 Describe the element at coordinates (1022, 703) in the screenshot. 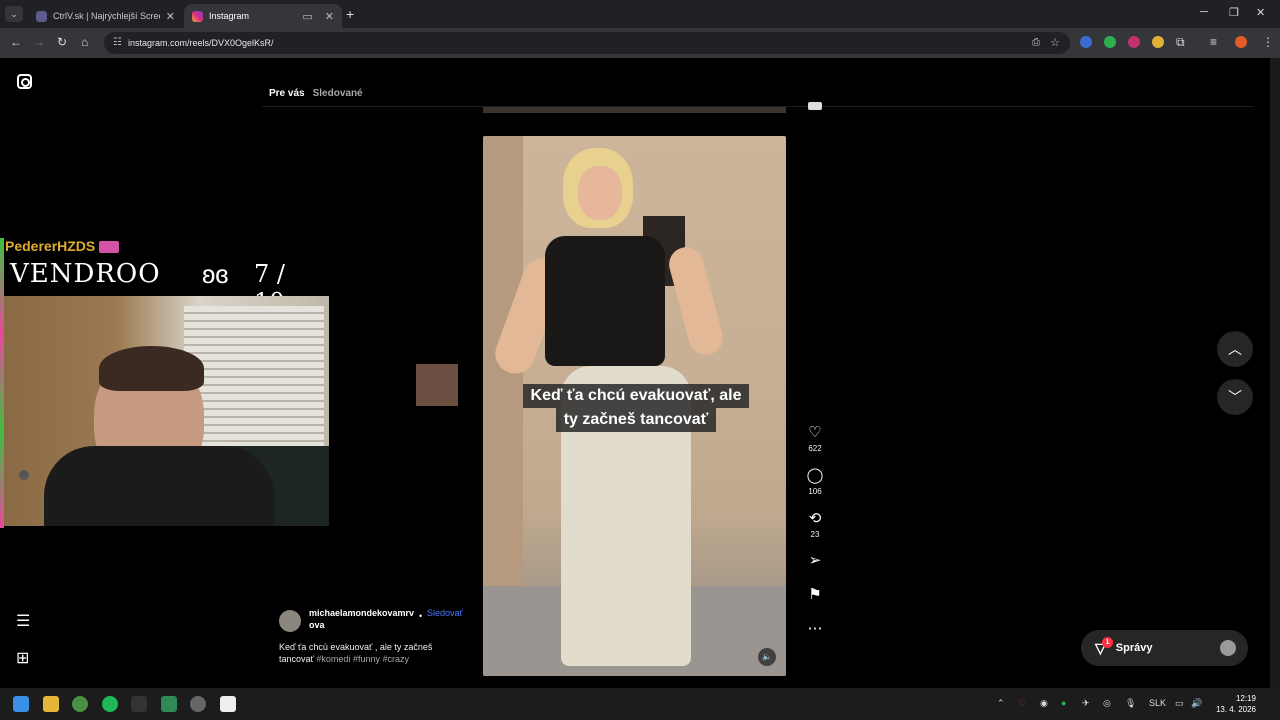

I see `tray-app-icon: ♡` at that location.